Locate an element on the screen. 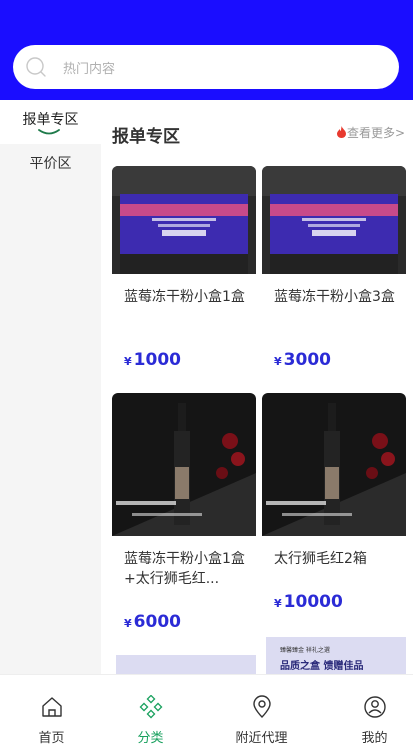 This screenshot has width=413, height=746. product-card: 太行狮毛红2箱 ¥10000 is located at coordinates (334, 514).